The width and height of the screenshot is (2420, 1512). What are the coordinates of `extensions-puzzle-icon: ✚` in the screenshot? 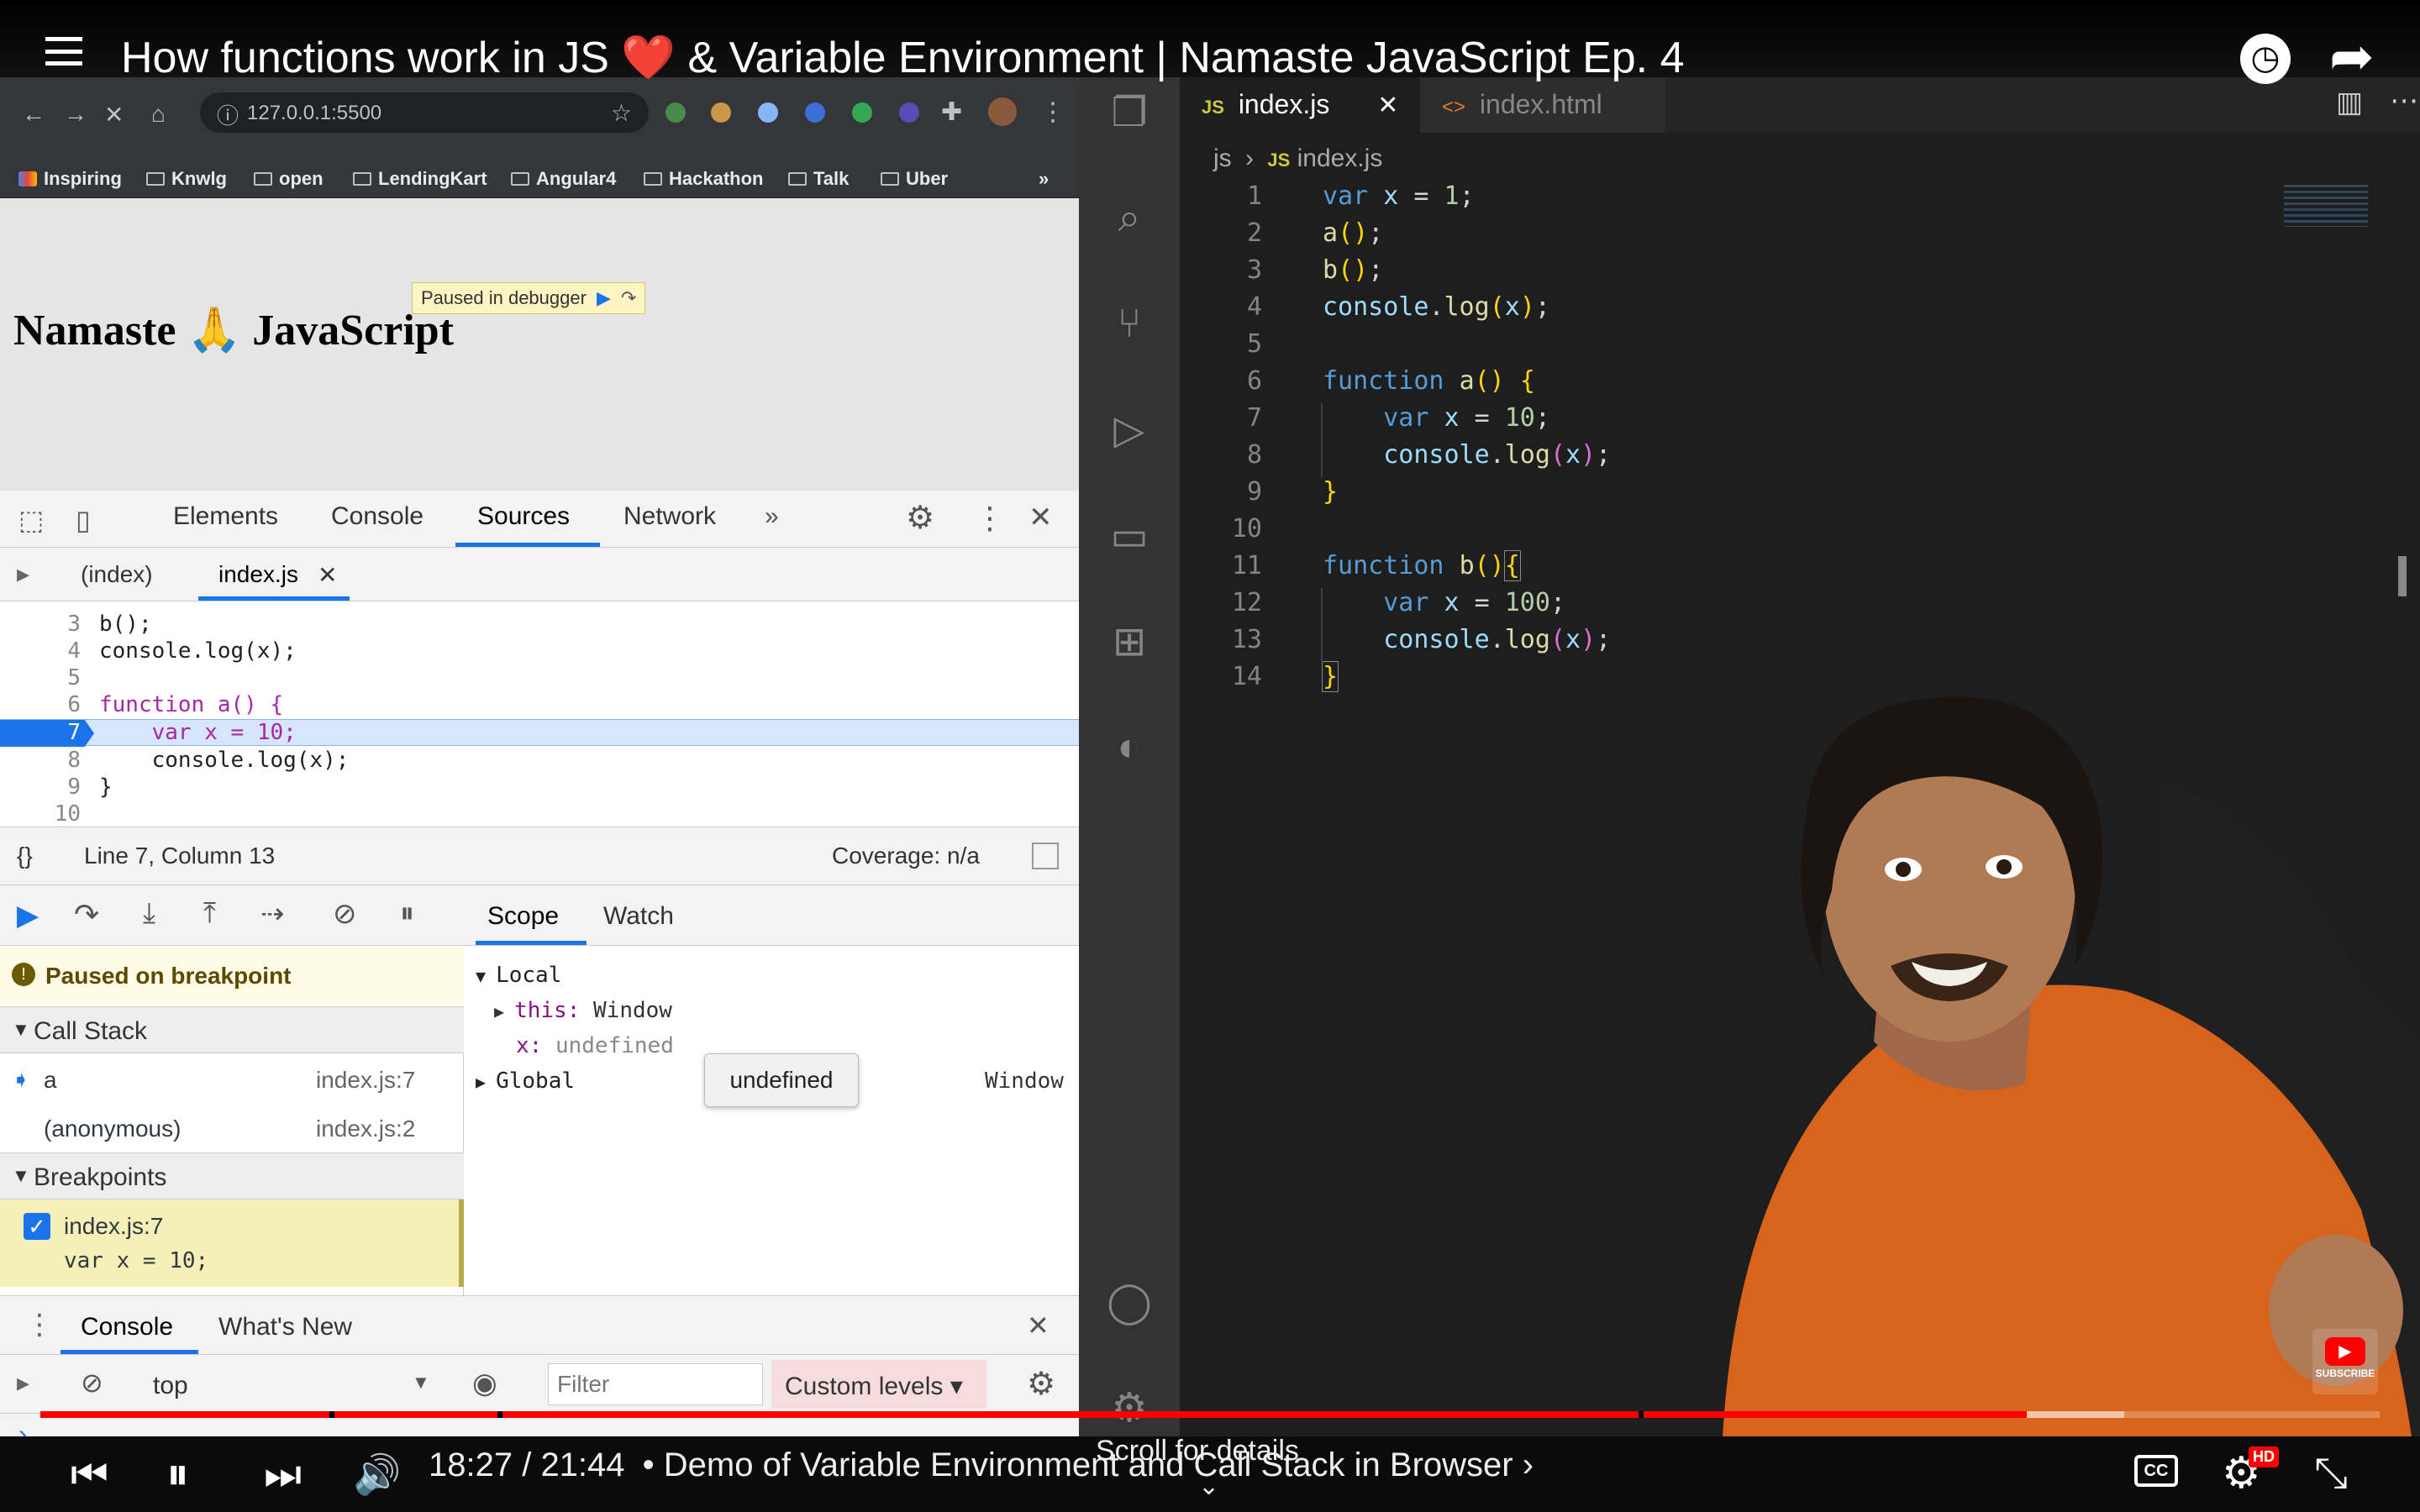 It's located at (952, 112).